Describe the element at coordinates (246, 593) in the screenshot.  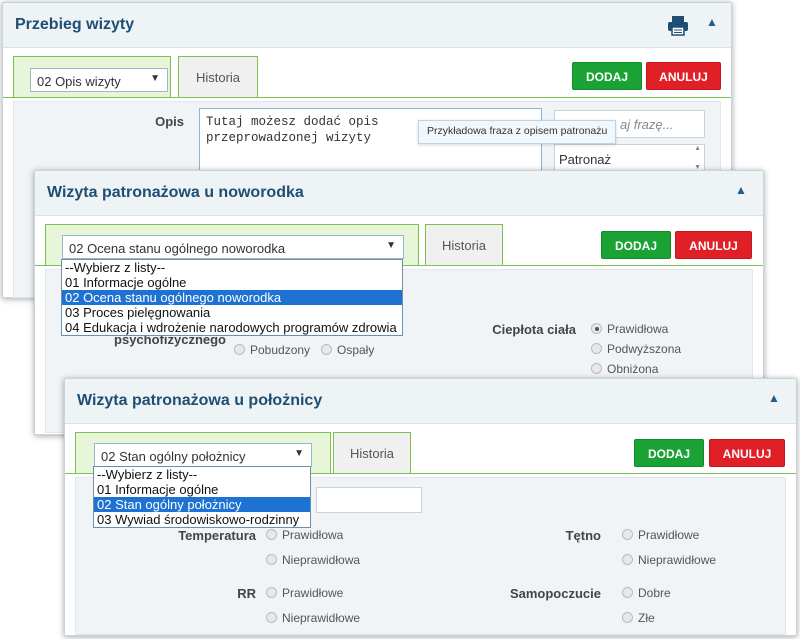
I see `rr-label: RR` at that location.